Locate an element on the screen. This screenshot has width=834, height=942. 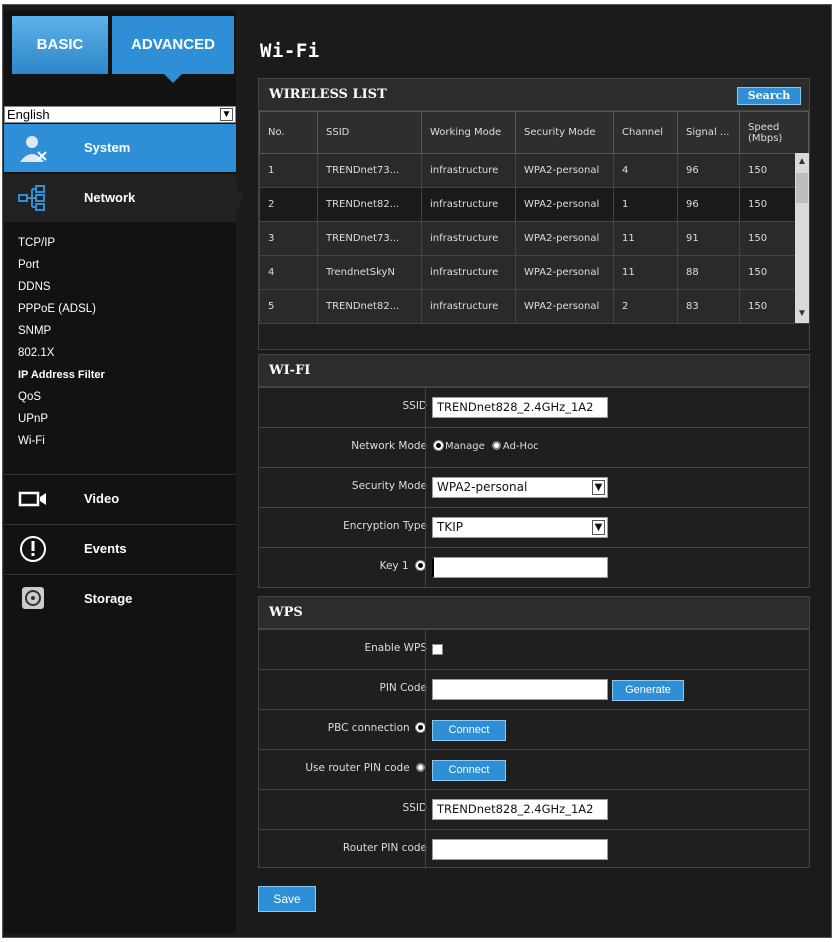
ssid-cell: TRENDnet828_2.4GHz_1A2 is located at coordinates (617, 407).